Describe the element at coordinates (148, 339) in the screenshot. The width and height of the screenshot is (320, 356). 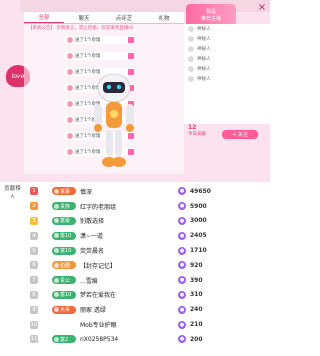
I see `ranking-row: 11 富2 nX0258P534 ● 200` at that location.